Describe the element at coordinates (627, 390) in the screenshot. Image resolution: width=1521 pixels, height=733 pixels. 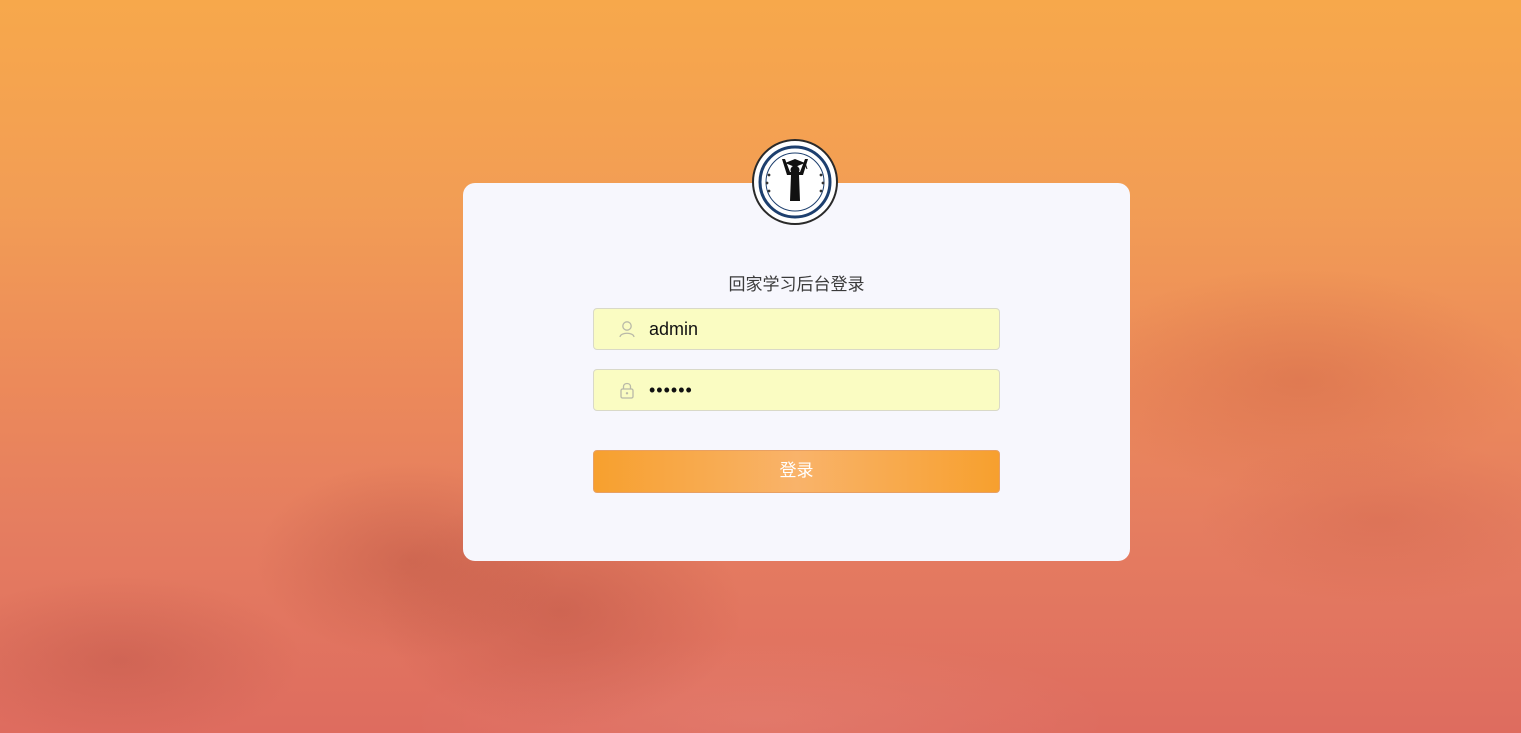
I see `lock-icon` at that location.